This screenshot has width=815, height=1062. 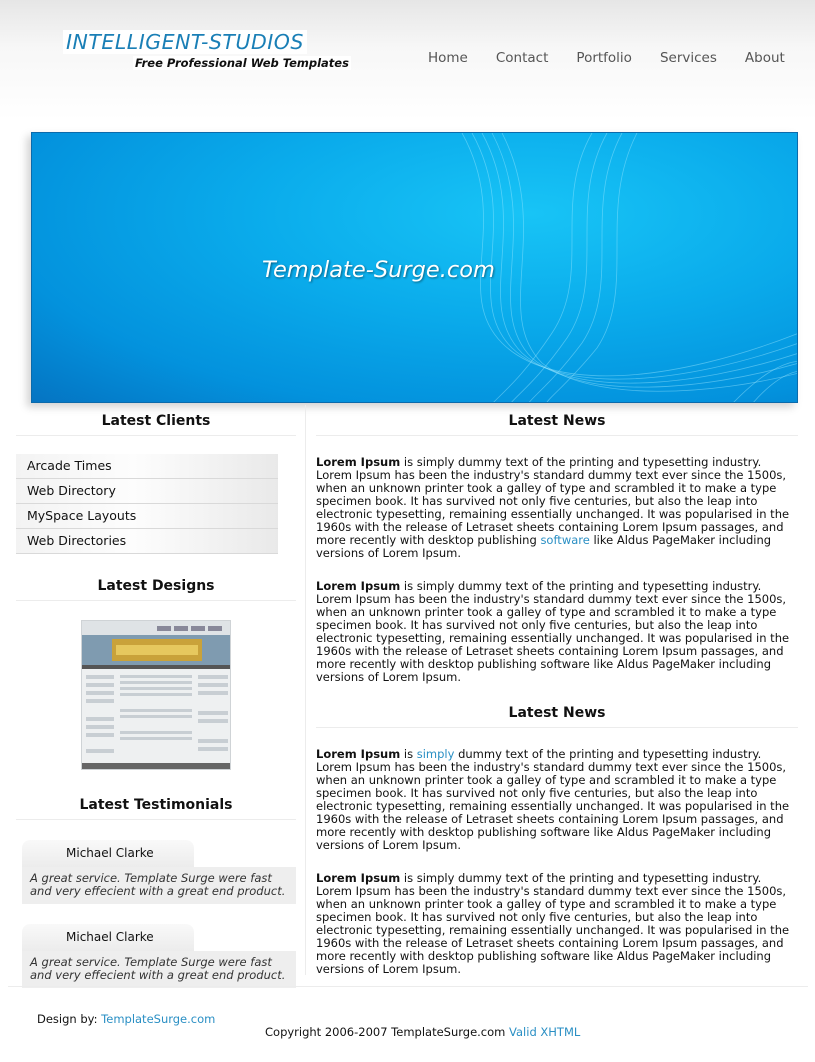 I want to click on nav-portfolio-link: Portfolio, so click(x=604, y=58).